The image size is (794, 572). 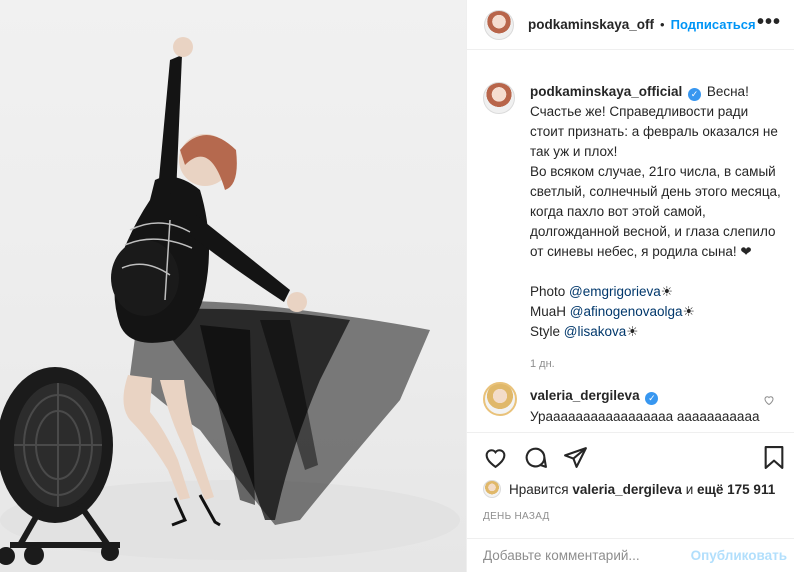 What do you see at coordinates (539, 489) in the screenshot?
I see `likes-prefix: Нравится` at bounding box center [539, 489].